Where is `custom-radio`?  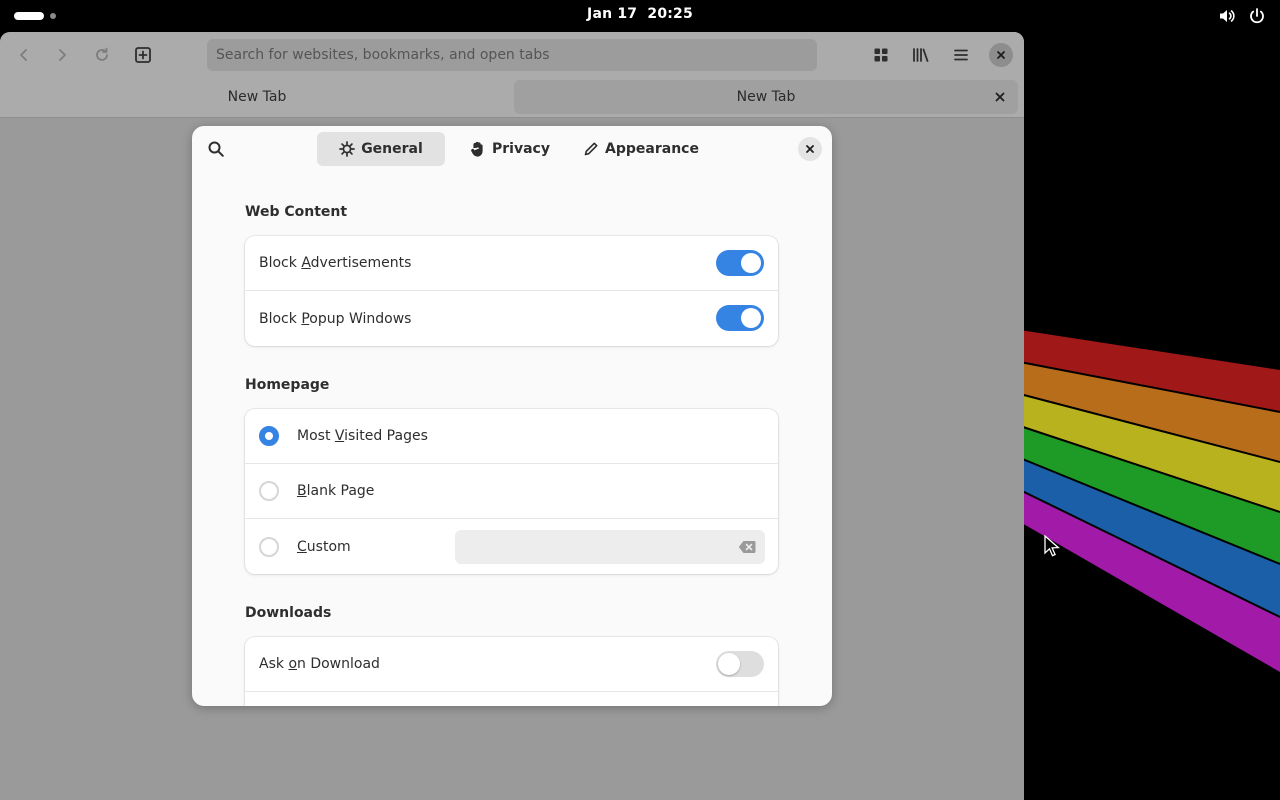 custom-radio is located at coordinates (269, 546).